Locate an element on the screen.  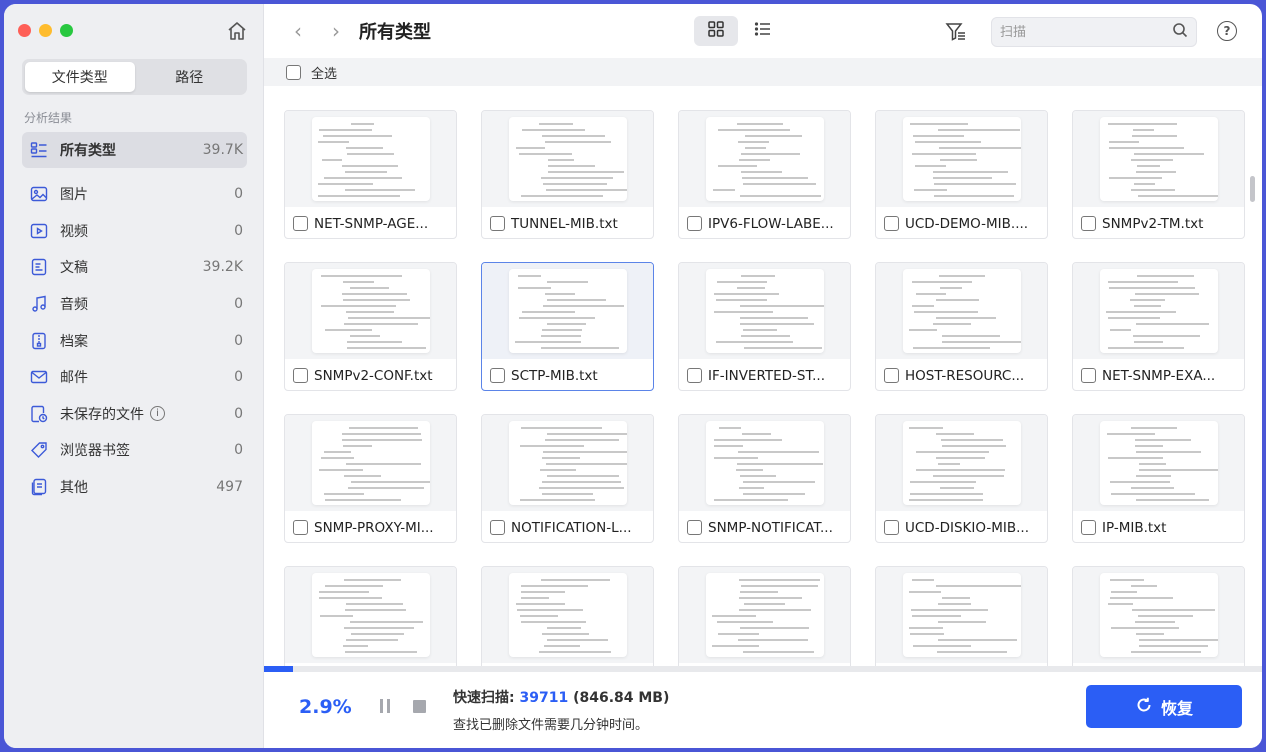
minimize-window-button is located at coordinates (45, 30).